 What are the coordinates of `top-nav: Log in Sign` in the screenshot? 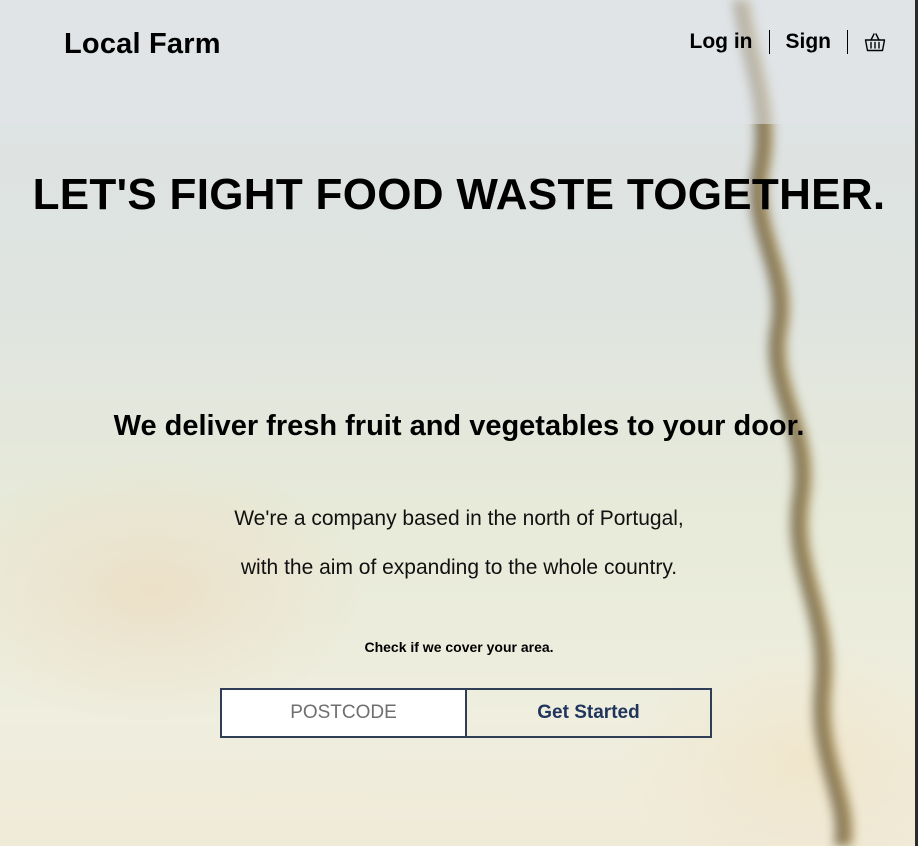 It's located at (788, 42).